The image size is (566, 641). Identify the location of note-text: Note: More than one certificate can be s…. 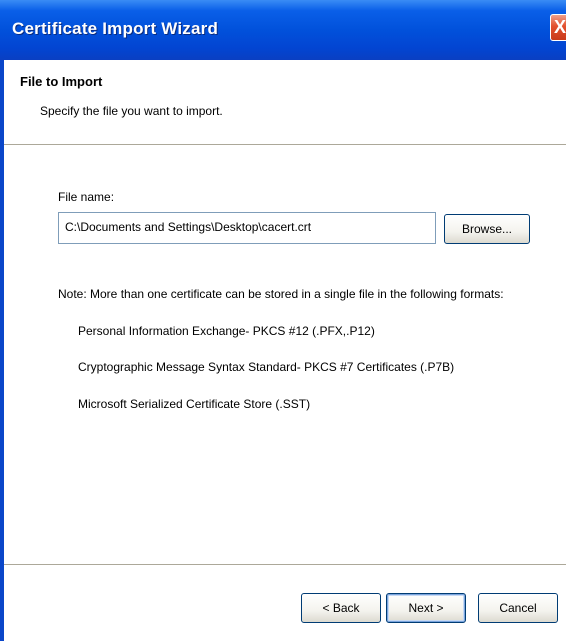
(281, 294).